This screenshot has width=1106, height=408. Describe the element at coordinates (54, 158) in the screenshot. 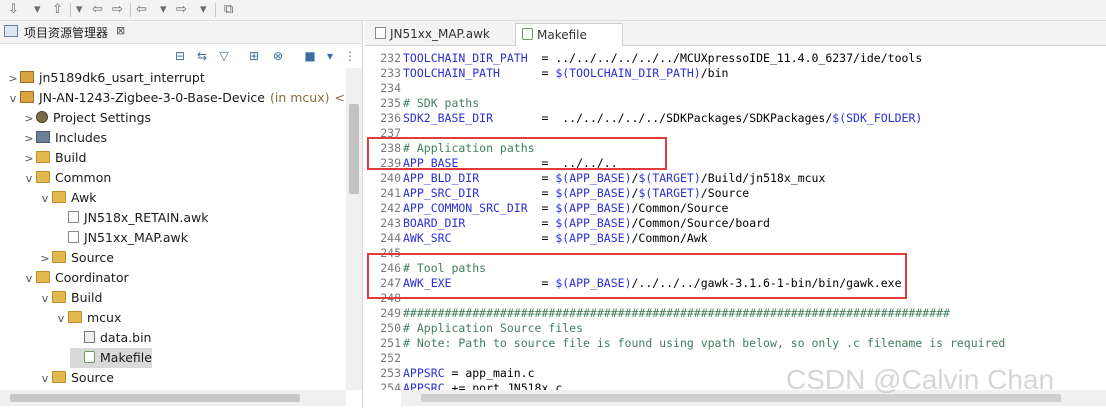

I see `tree-item: > Build` at that location.